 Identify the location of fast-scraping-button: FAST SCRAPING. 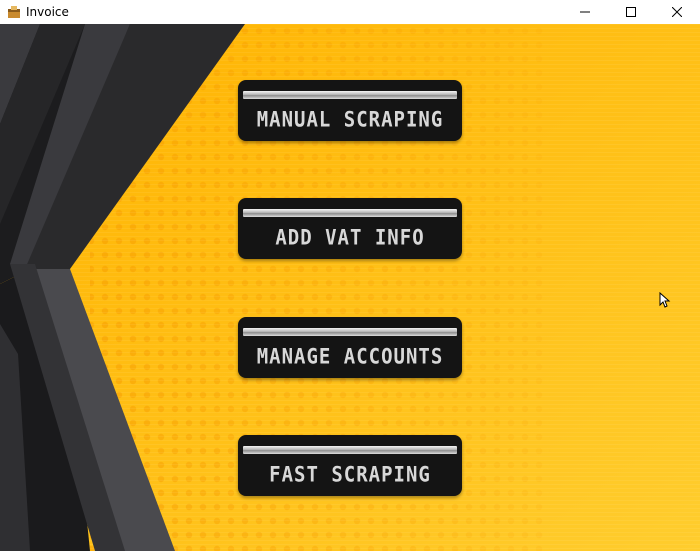
(350, 465).